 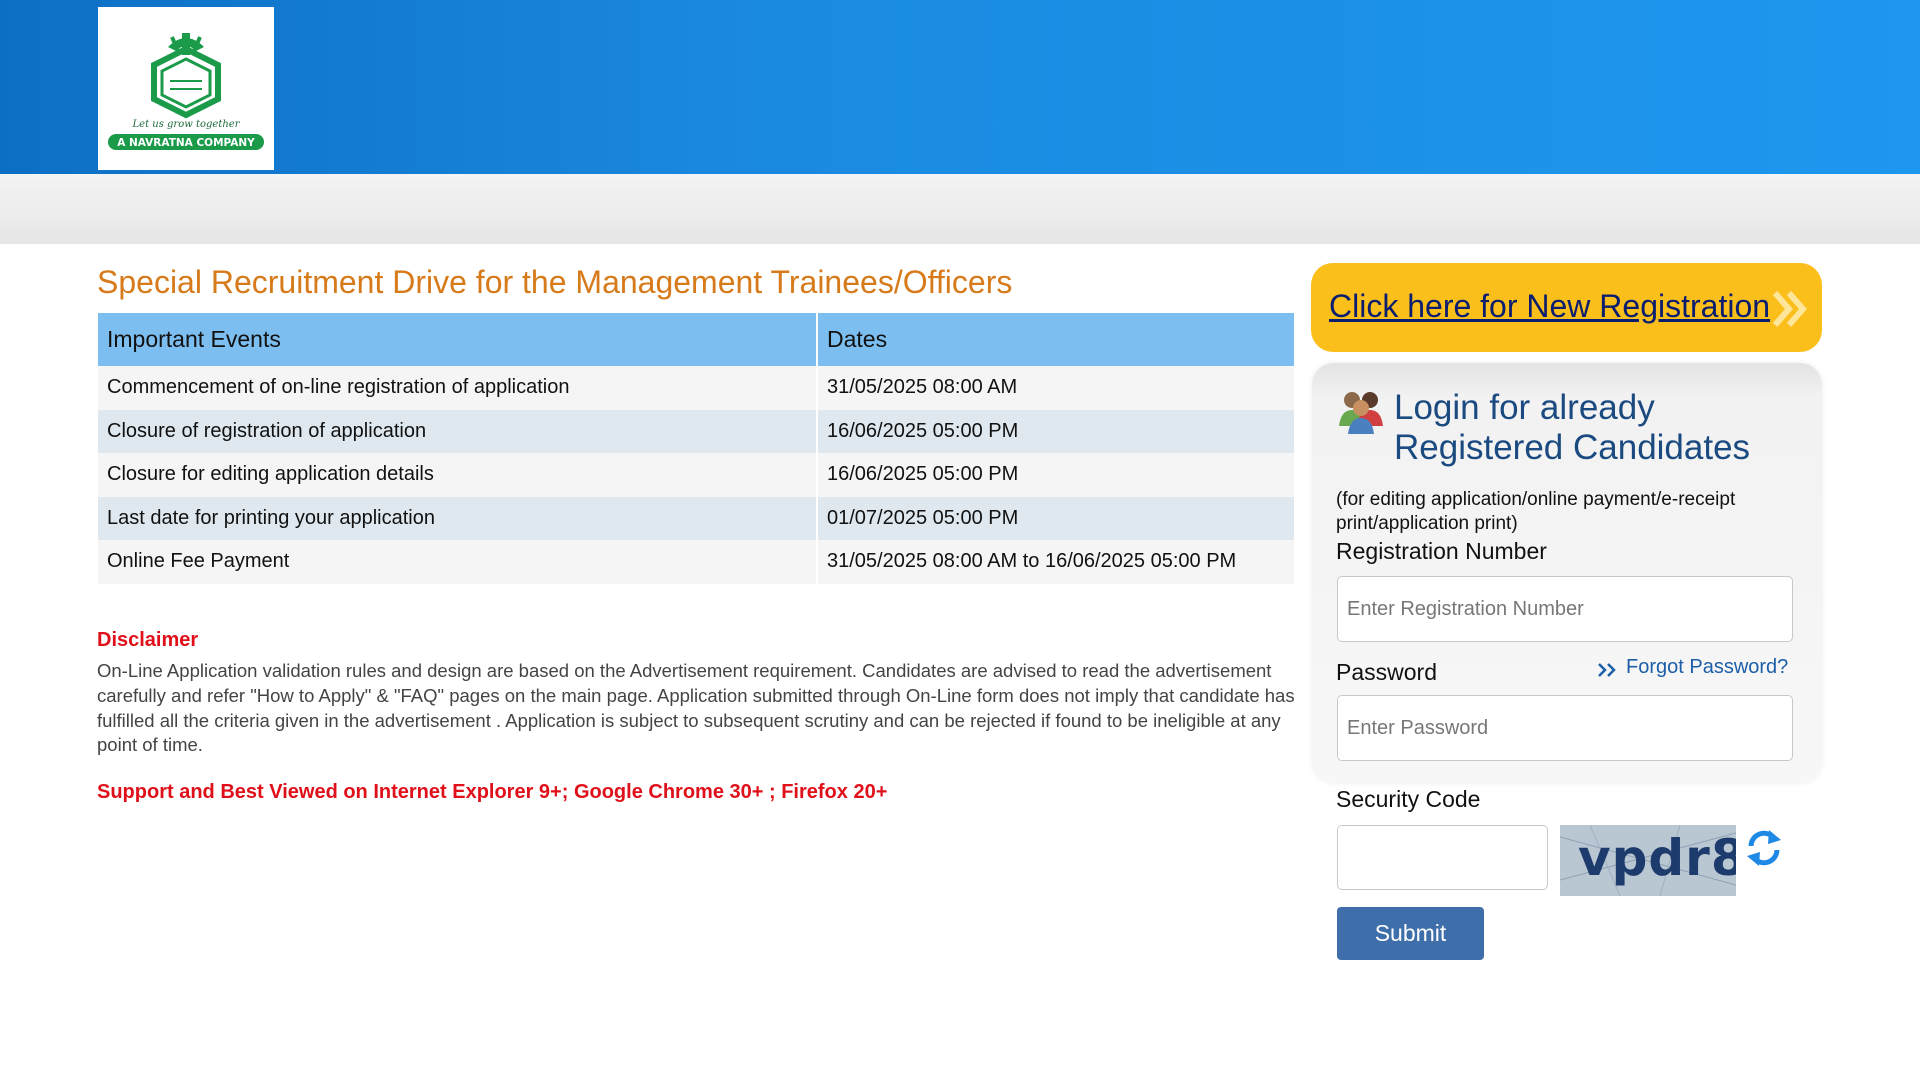 I want to click on table-header-row: Important Events Dates, so click(x=696, y=339).